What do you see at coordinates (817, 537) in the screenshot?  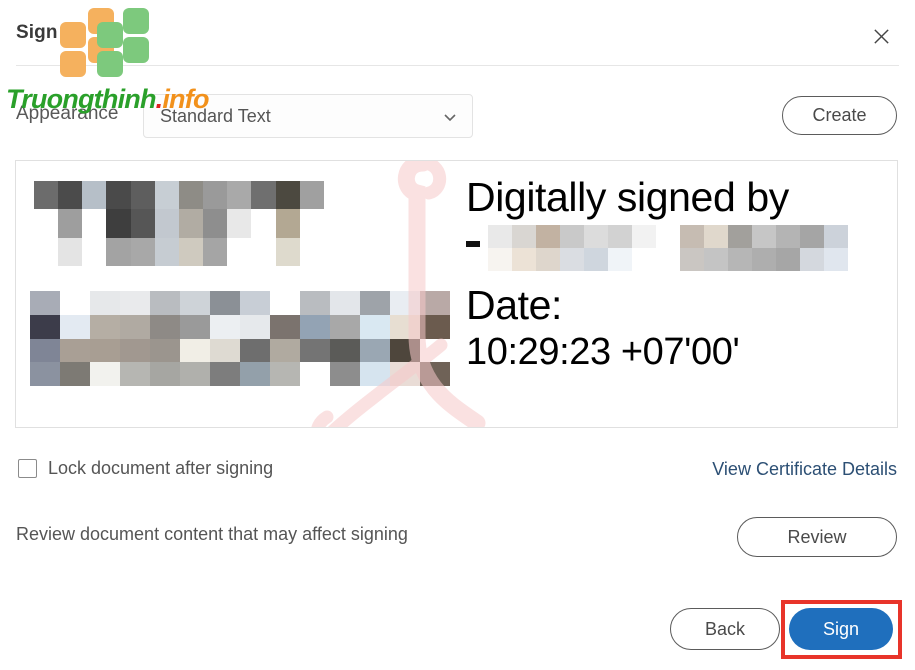 I see `review-button: Review` at bounding box center [817, 537].